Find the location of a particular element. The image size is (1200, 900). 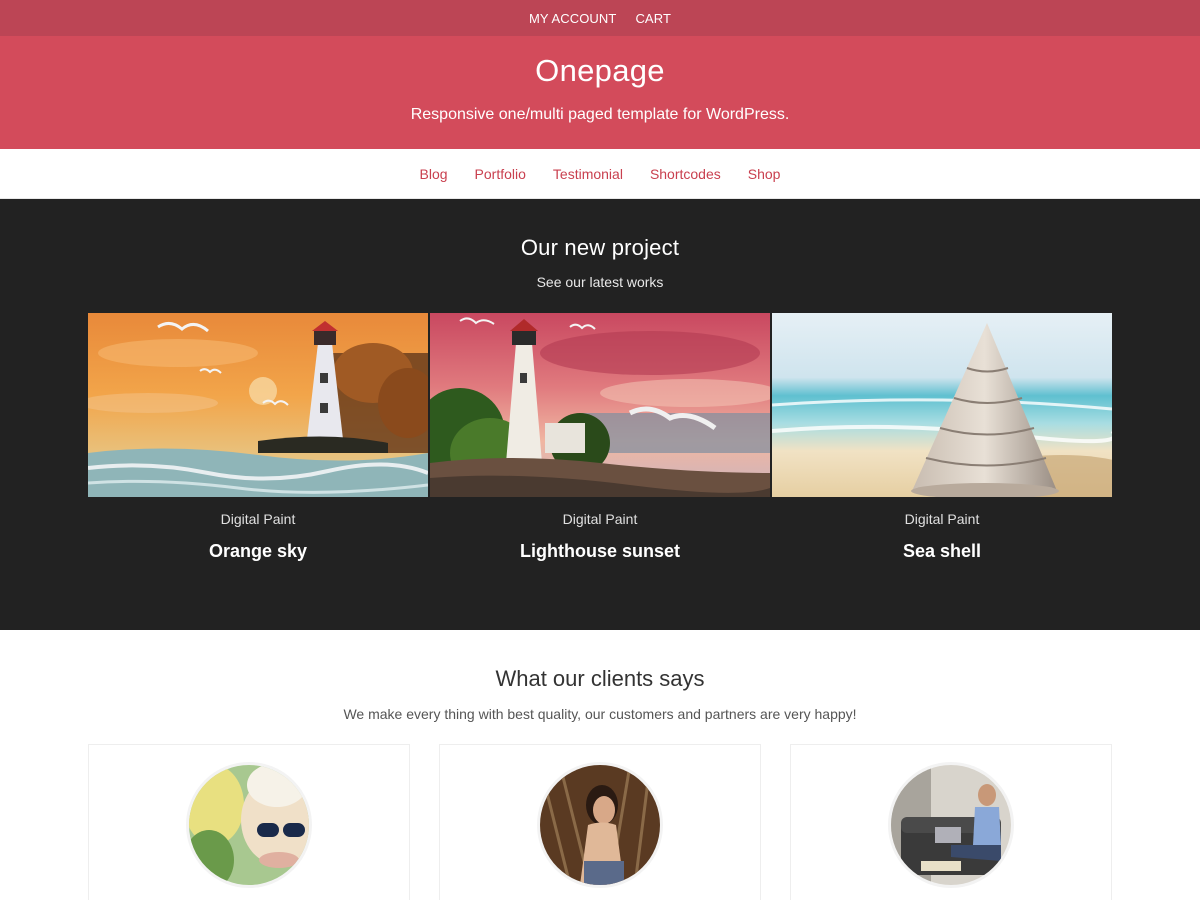

nav-item-shortcodes: Shortcodes is located at coordinates (685, 174).